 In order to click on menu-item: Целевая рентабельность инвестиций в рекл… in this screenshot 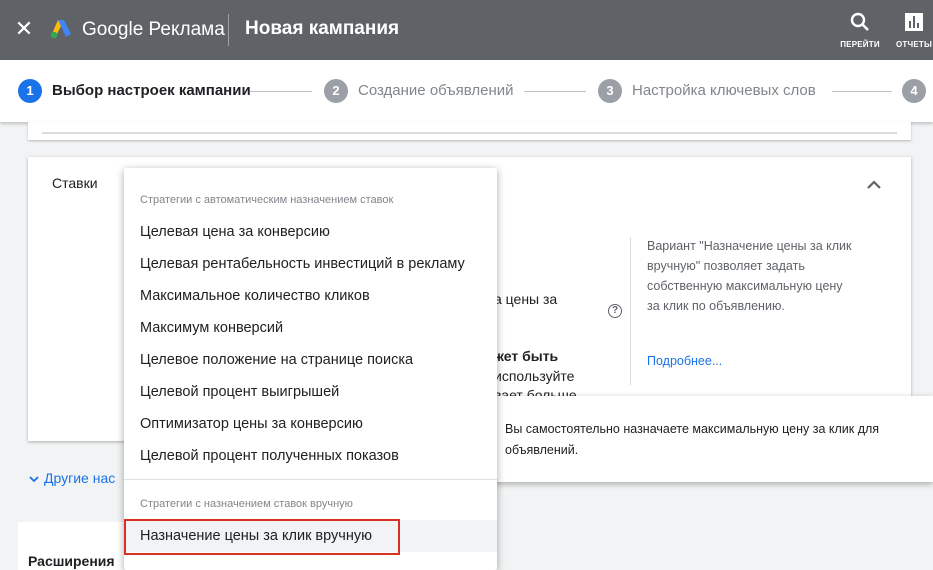, I will do `click(310, 264)`.